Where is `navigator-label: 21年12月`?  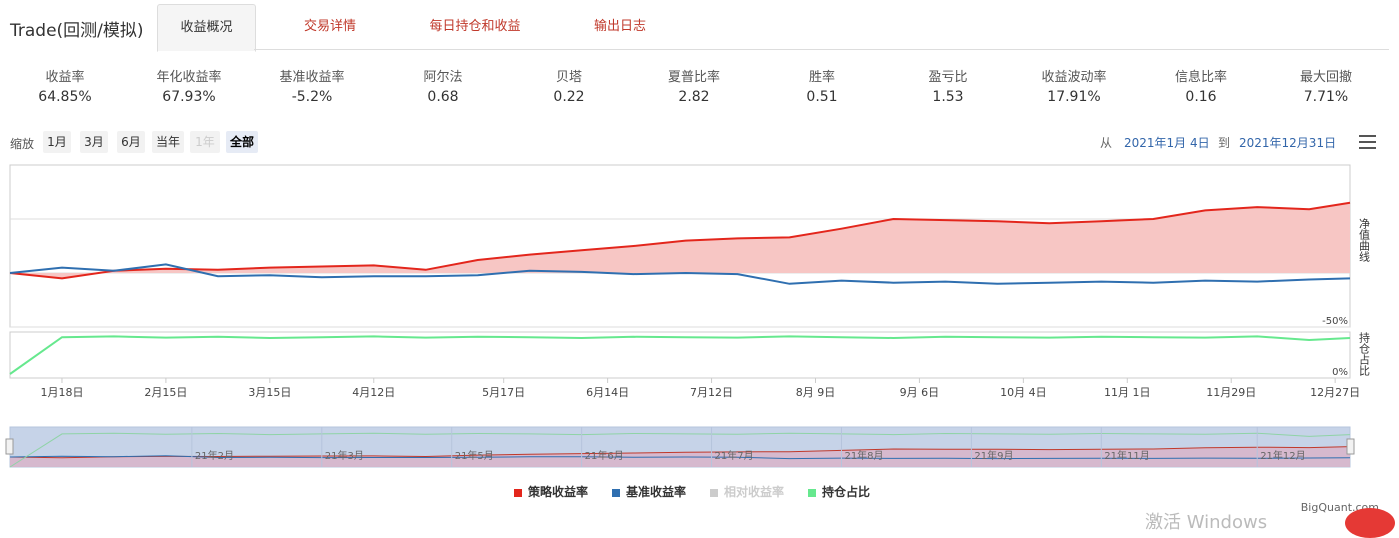 navigator-label: 21年12月 is located at coordinates (1282, 455).